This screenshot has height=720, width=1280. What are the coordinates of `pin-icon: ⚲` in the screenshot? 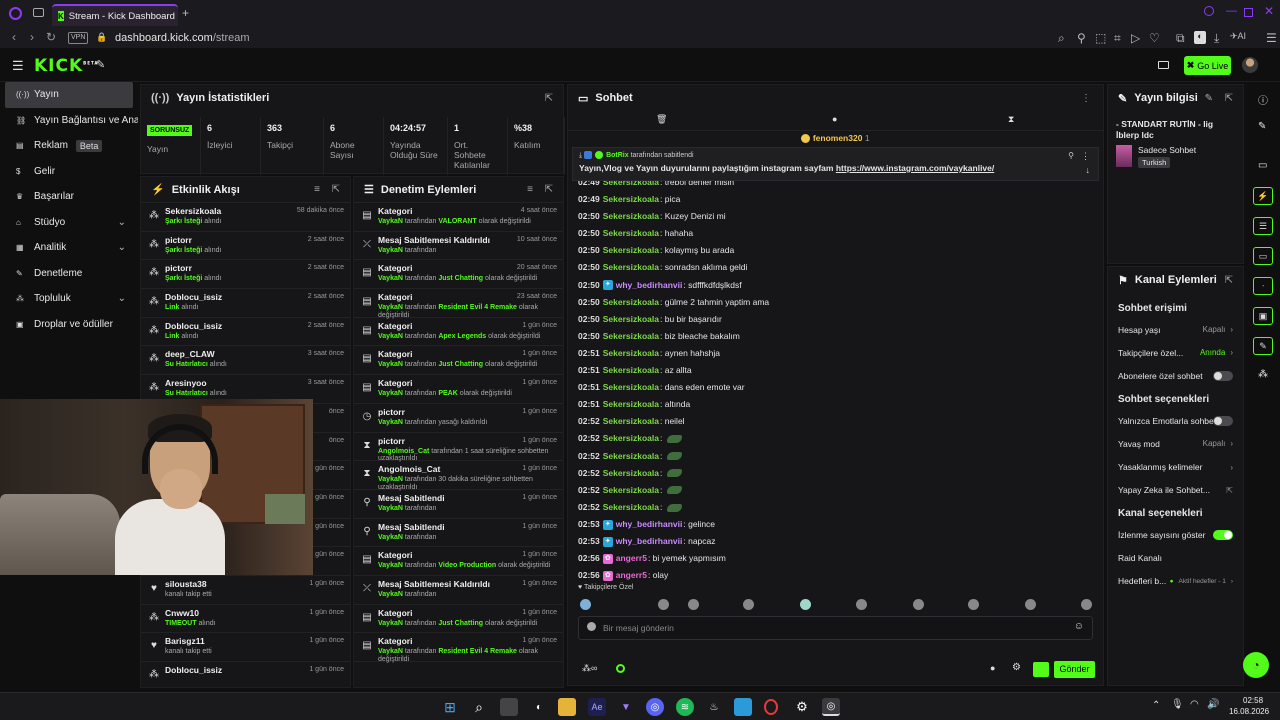 It's located at (1081, 38).